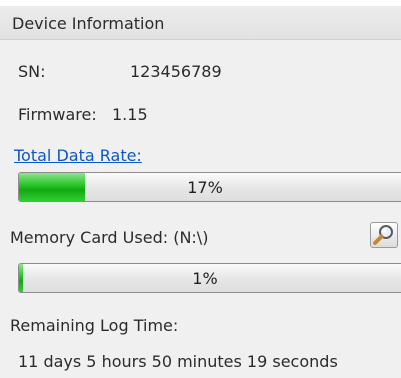 The height and width of the screenshot is (378, 401). What do you see at coordinates (178, 361) in the screenshot?
I see `remaining-log-time-value: 11 days 5 hours 50 minutes 19 seconds` at bounding box center [178, 361].